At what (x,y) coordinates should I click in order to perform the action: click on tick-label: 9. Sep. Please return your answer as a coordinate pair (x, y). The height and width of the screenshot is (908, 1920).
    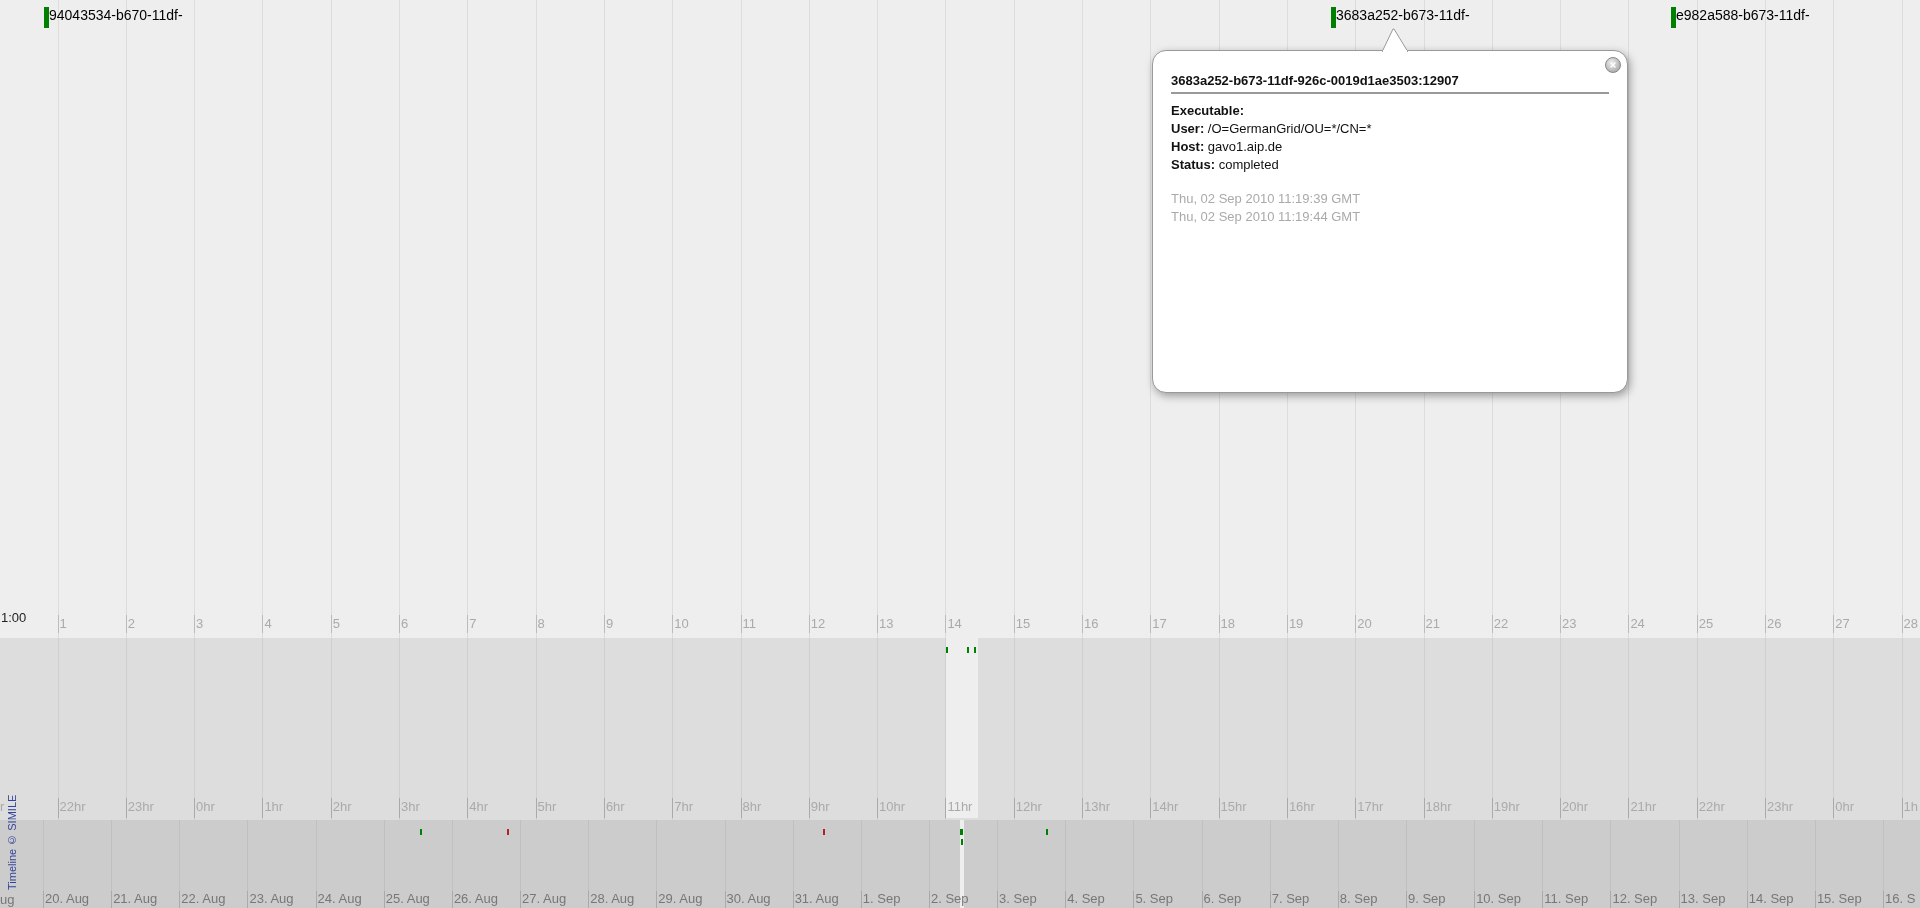
    Looking at the image, I should click on (1427, 899).